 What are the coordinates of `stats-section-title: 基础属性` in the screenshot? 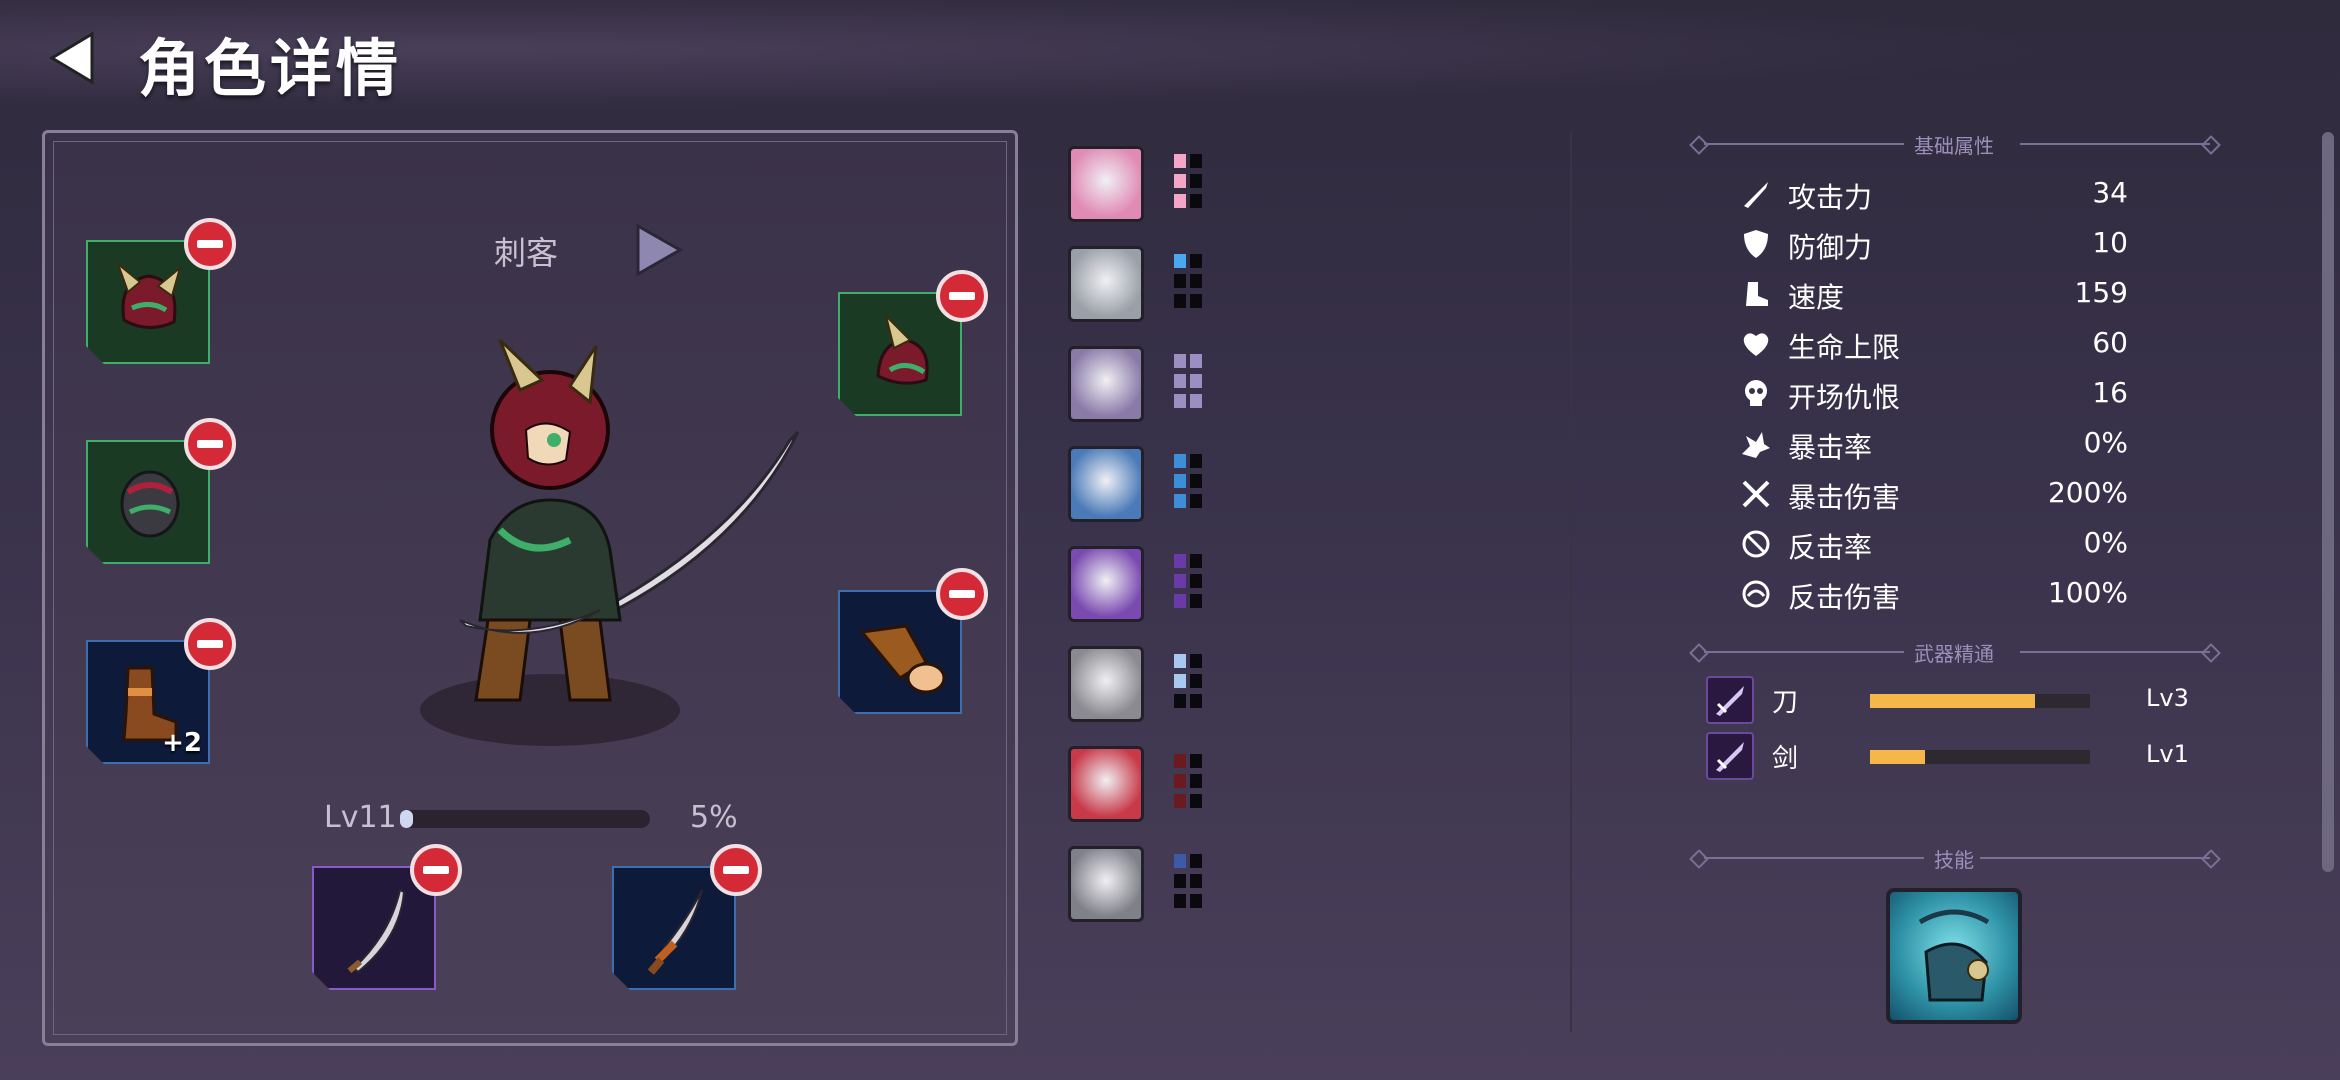 It's located at (1954, 146).